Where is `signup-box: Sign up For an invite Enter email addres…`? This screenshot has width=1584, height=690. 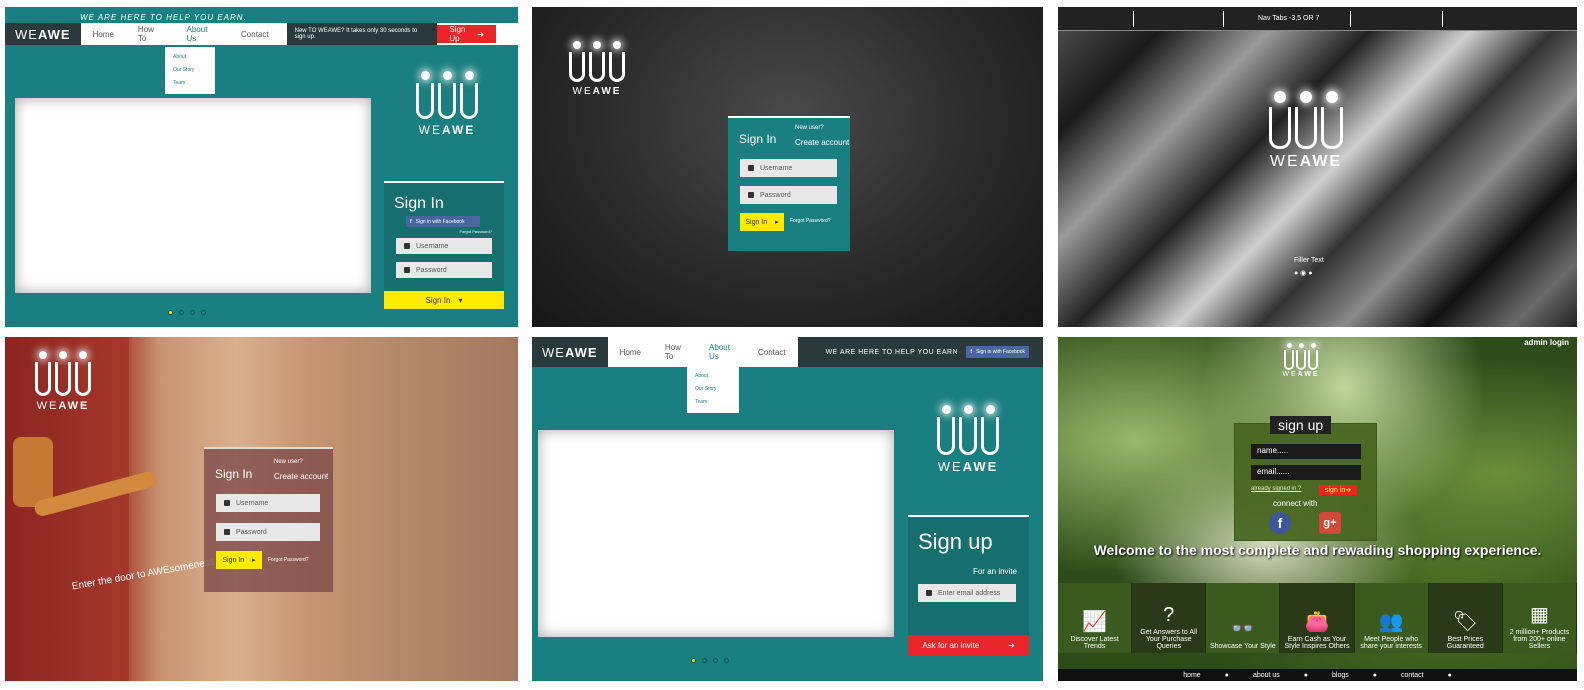 signup-box: Sign up For an invite Enter email addres… is located at coordinates (968, 575).